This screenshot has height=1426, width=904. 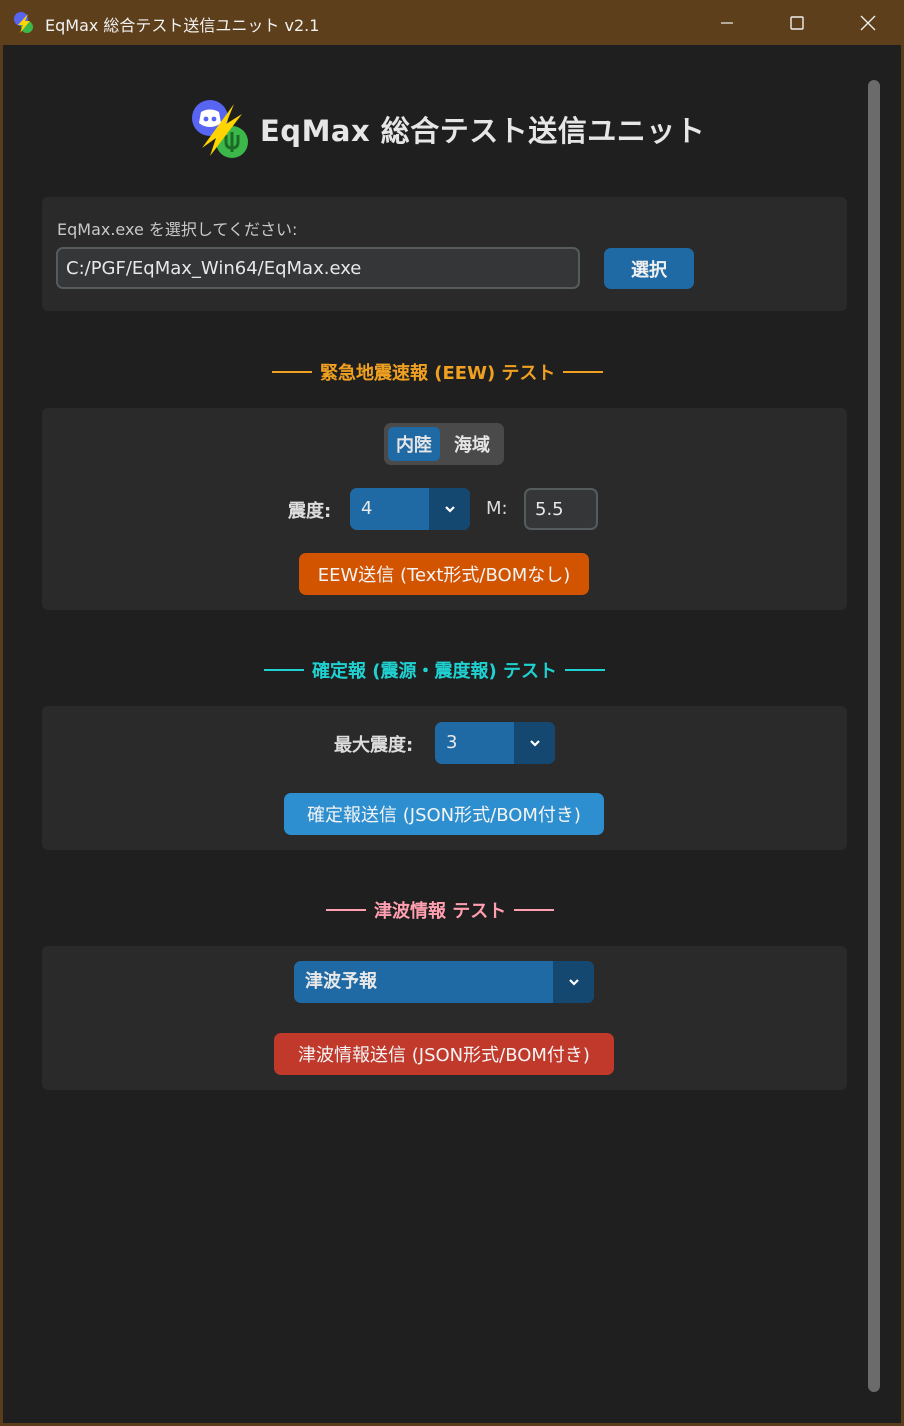 What do you see at coordinates (874, 736) in the screenshot?
I see `vertical-scrollbar` at bounding box center [874, 736].